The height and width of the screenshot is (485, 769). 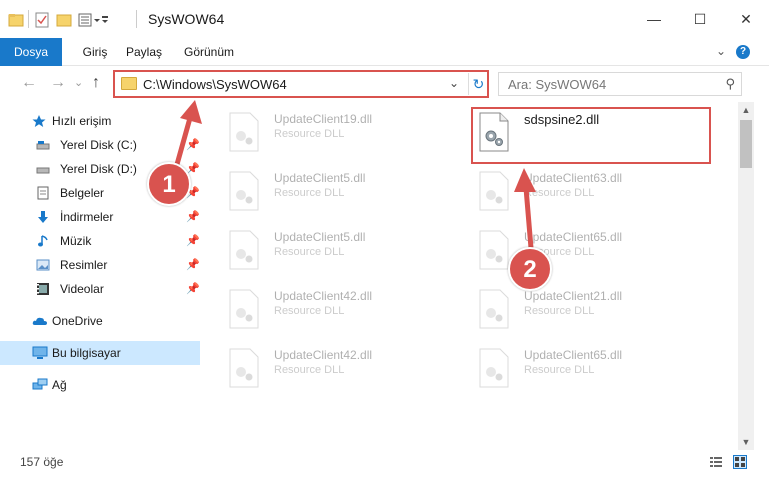 I want to click on file-tile: UpdateClient19.dll Resource DLL, so click(x=330, y=130).